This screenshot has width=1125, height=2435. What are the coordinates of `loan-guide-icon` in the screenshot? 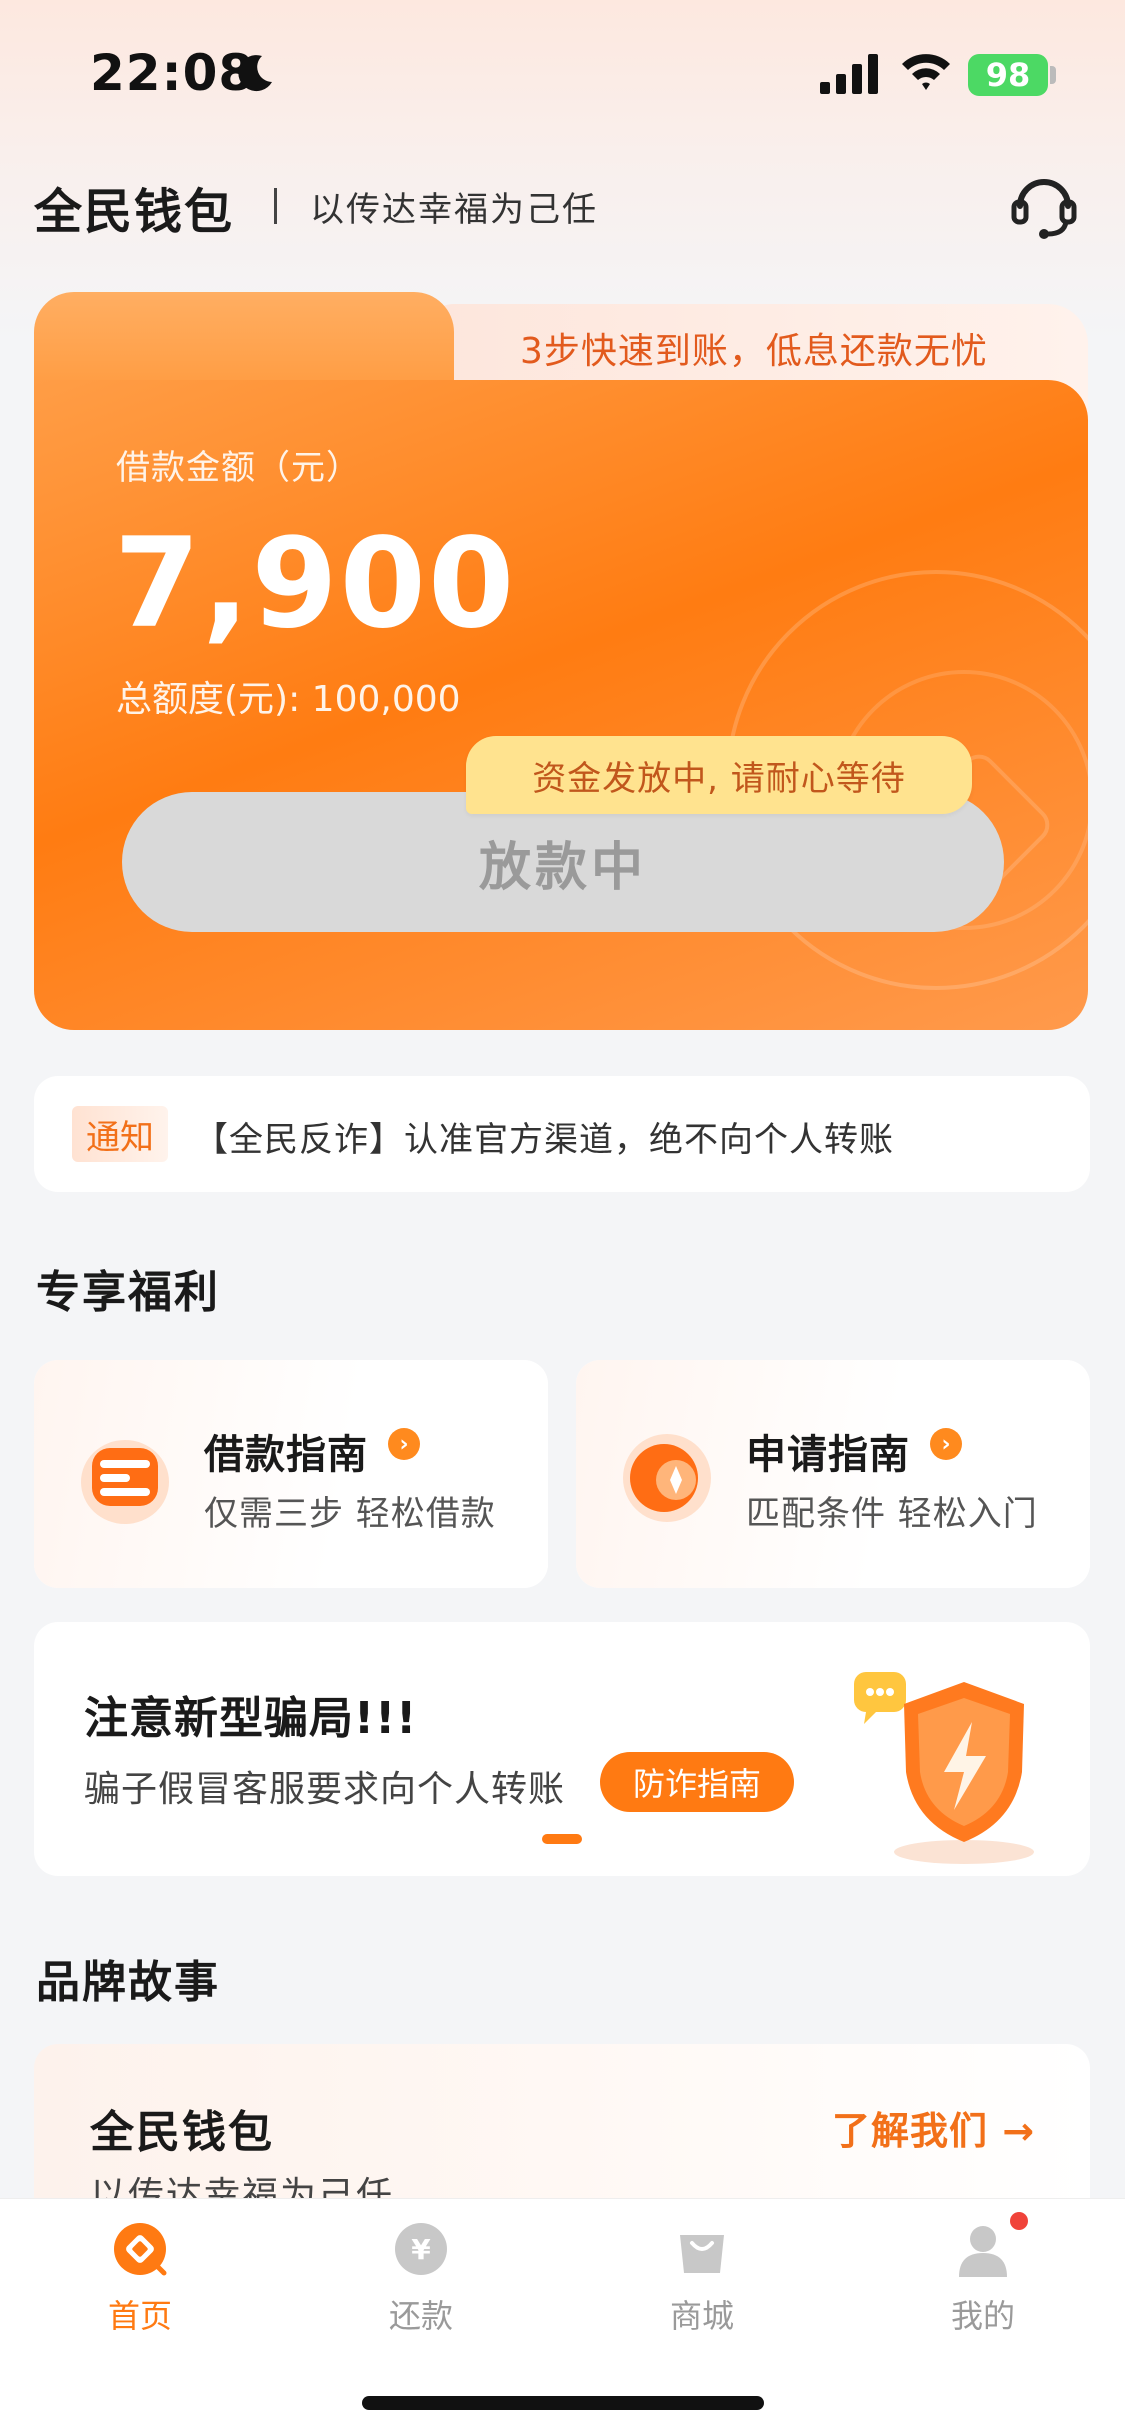 It's located at (125, 1482).